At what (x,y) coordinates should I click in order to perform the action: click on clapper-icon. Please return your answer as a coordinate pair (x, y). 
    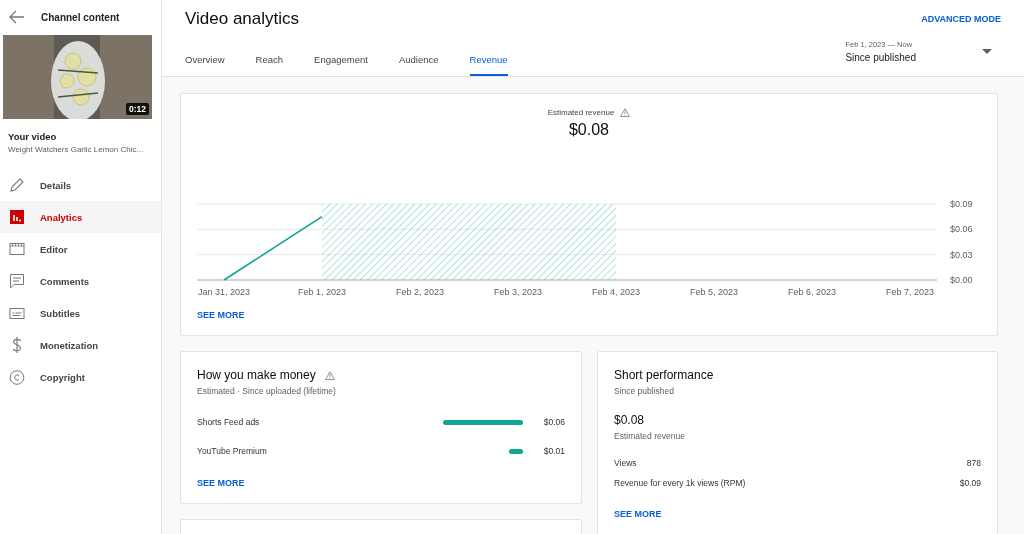
    Looking at the image, I should click on (17, 249).